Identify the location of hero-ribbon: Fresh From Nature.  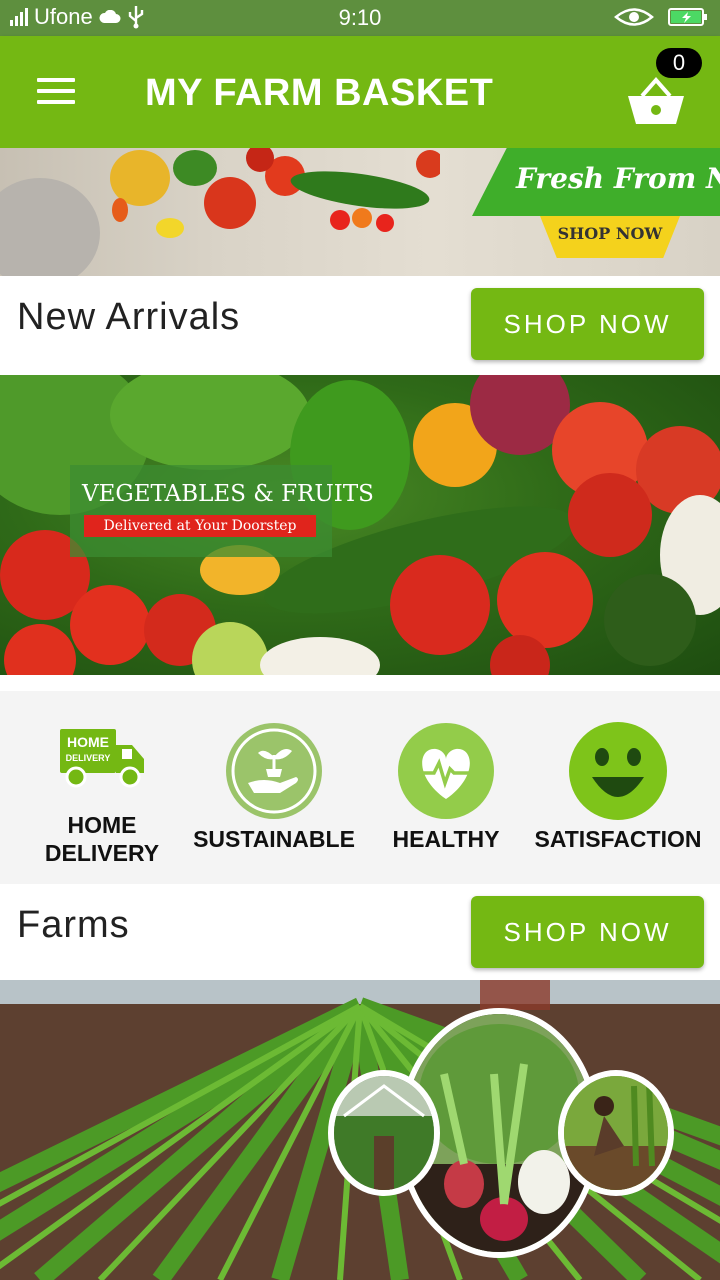
(596, 182).